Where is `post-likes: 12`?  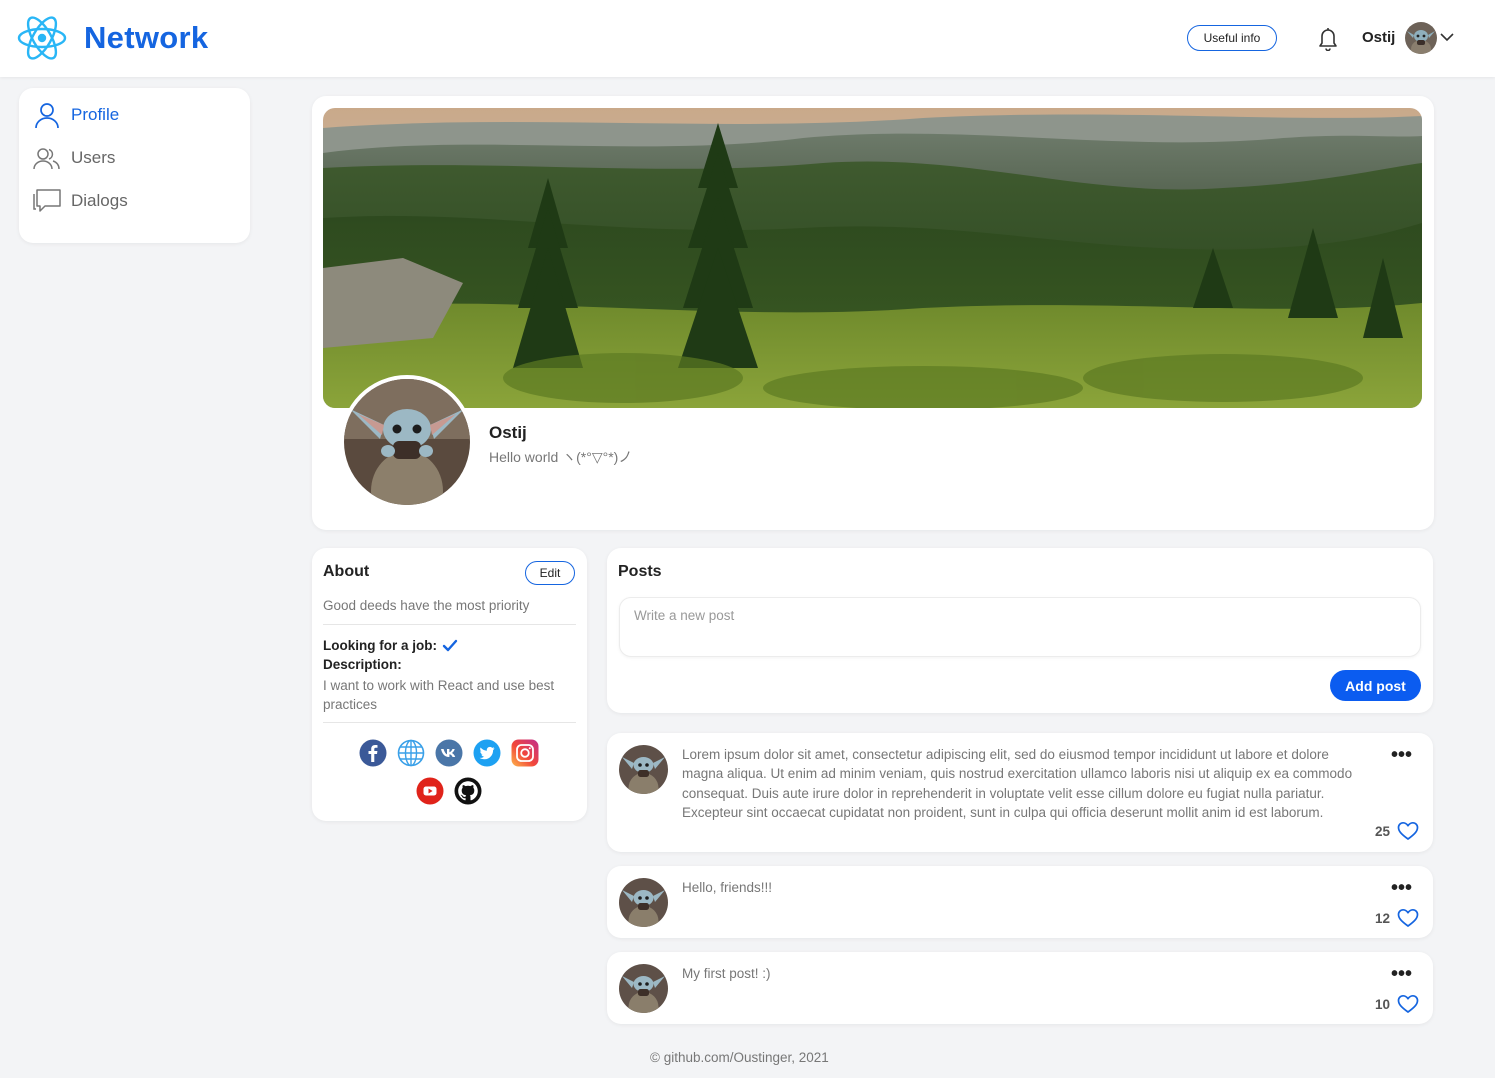
post-likes: 12 is located at coordinates (1397, 918).